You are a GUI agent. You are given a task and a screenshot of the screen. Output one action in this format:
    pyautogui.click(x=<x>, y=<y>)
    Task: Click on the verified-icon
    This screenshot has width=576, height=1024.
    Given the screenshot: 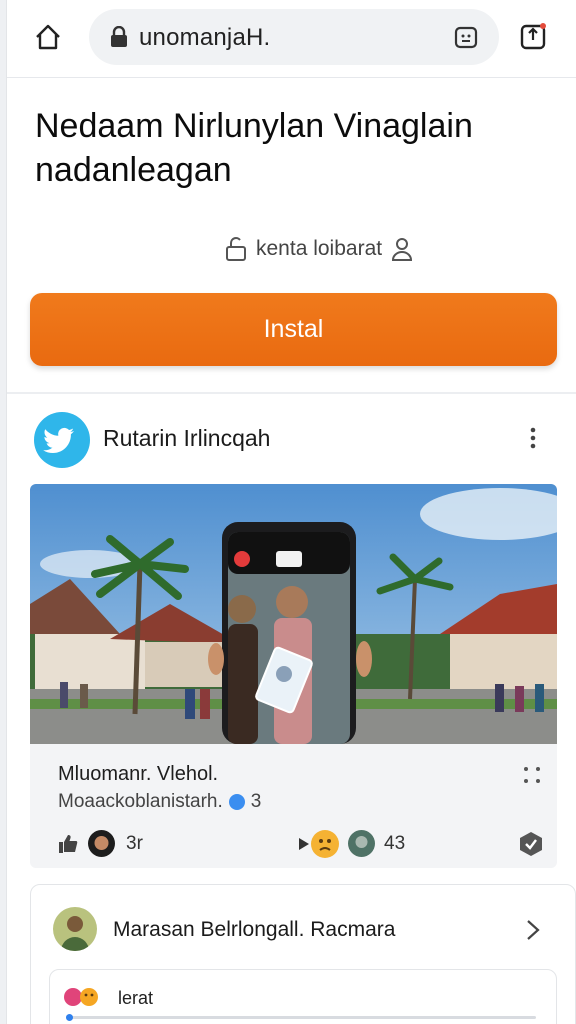 What is the action you would take?
    pyautogui.click(x=236, y=802)
    